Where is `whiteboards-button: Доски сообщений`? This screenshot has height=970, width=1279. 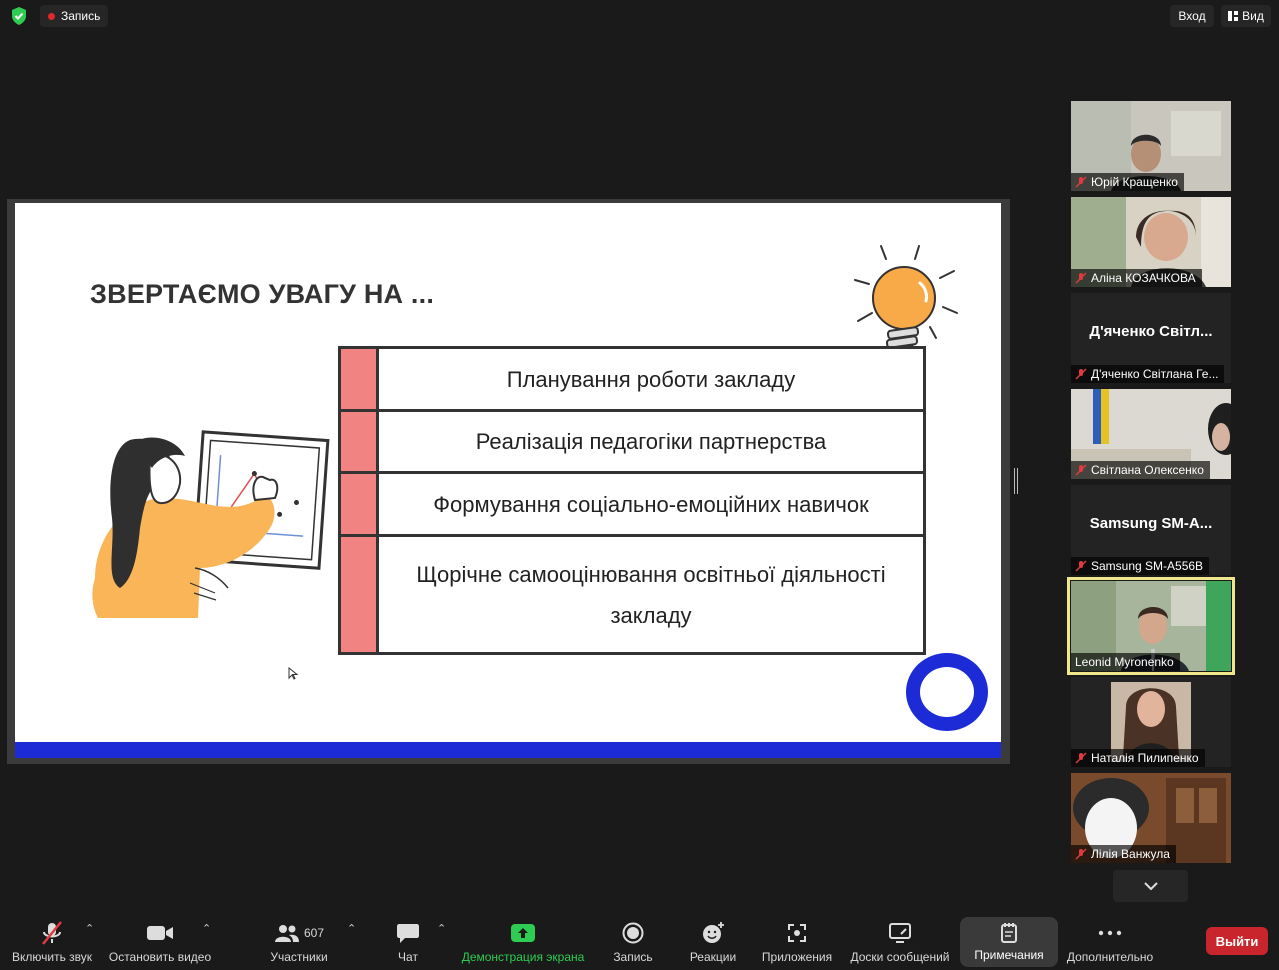
whiteboards-button: Доски сообщений is located at coordinates (900, 941).